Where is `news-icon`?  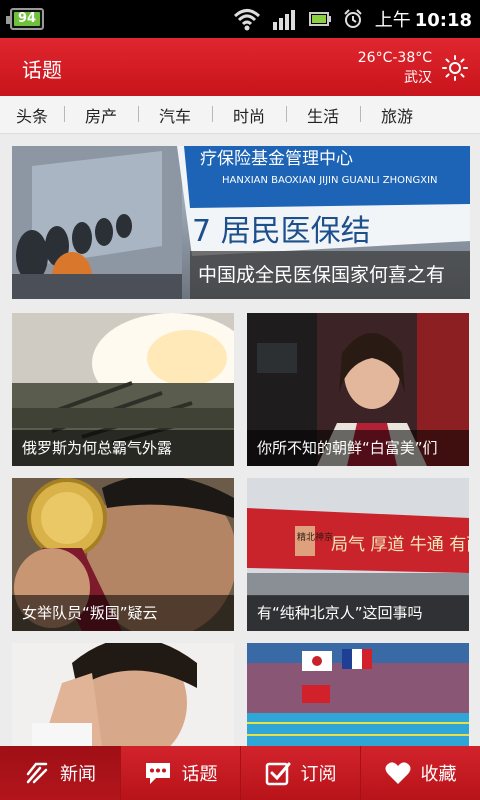 news-icon is located at coordinates (37, 773).